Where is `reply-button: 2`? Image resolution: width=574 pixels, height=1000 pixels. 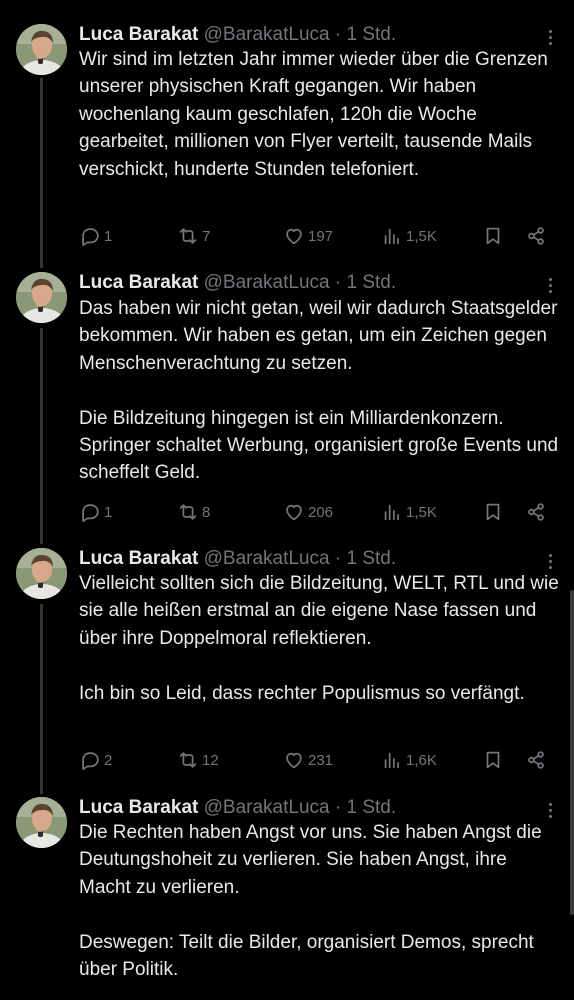
reply-button: 2 is located at coordinates (95, 760).